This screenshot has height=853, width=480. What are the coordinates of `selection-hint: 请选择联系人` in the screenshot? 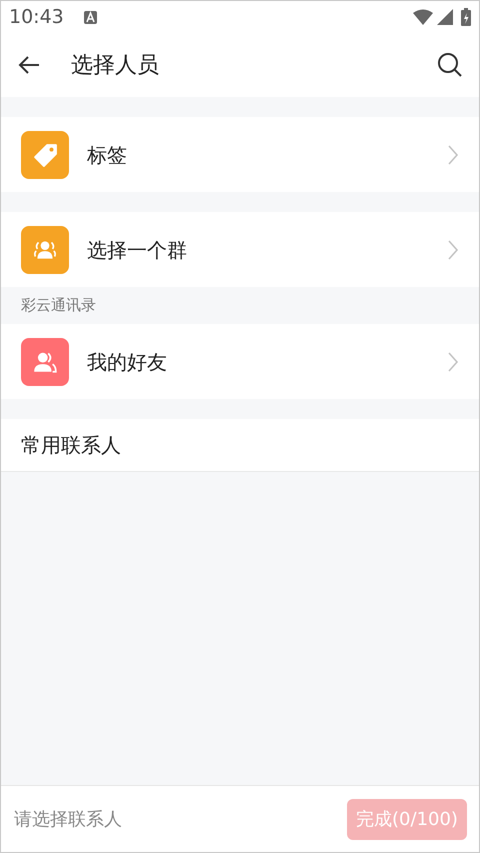 It's located at (68, 820).